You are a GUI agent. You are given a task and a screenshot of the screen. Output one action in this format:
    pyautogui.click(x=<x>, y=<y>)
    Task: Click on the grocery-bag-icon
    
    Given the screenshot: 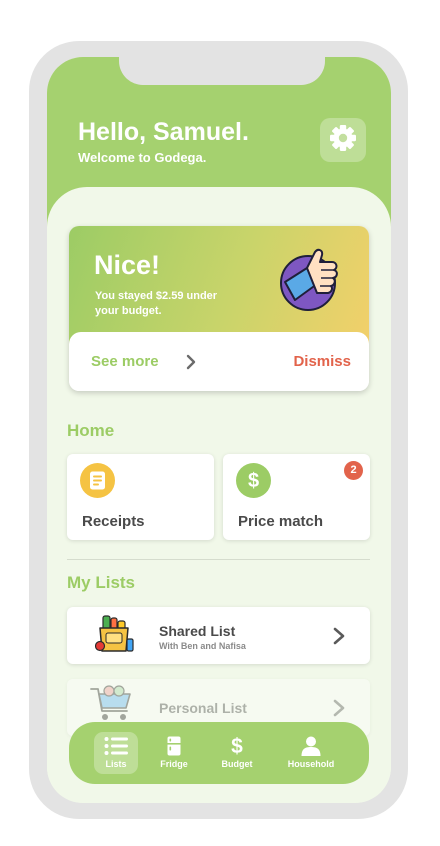 What is the action you would take?
    pyautogui.click(x=114, y=636)
    